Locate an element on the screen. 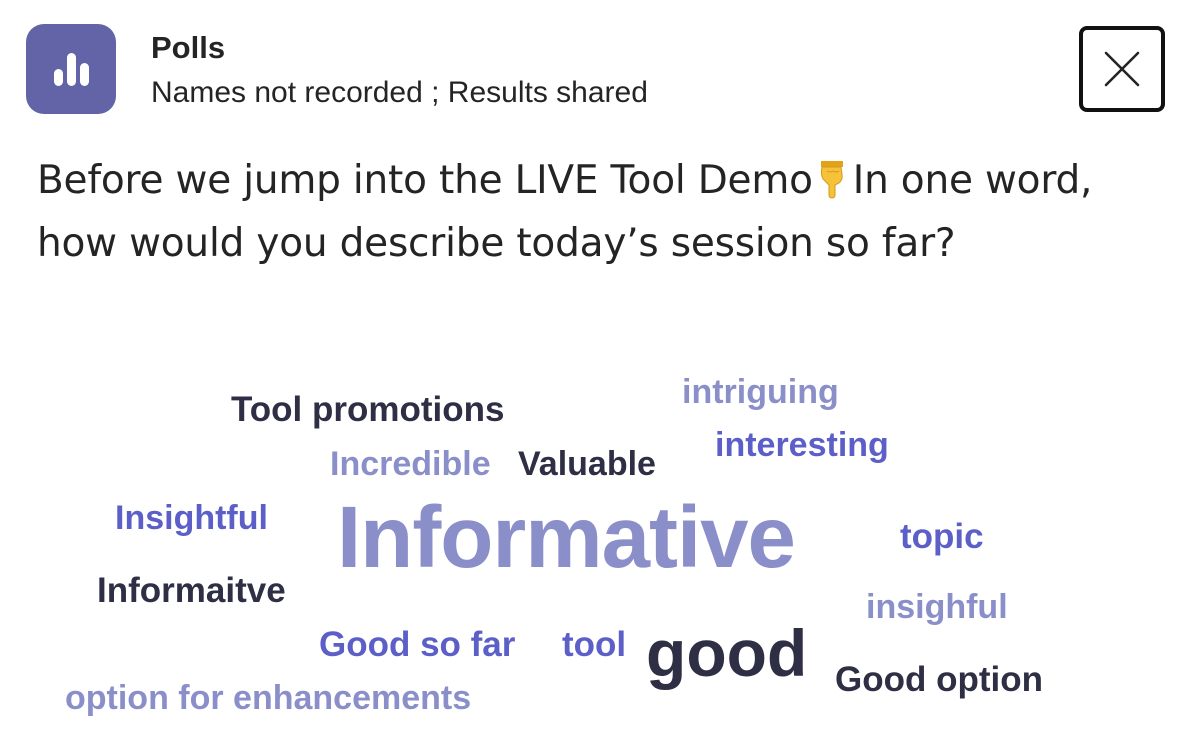 The width and height of the screenshot is (1182, 746). app-title: Polls is located at coordinates (188, 47).